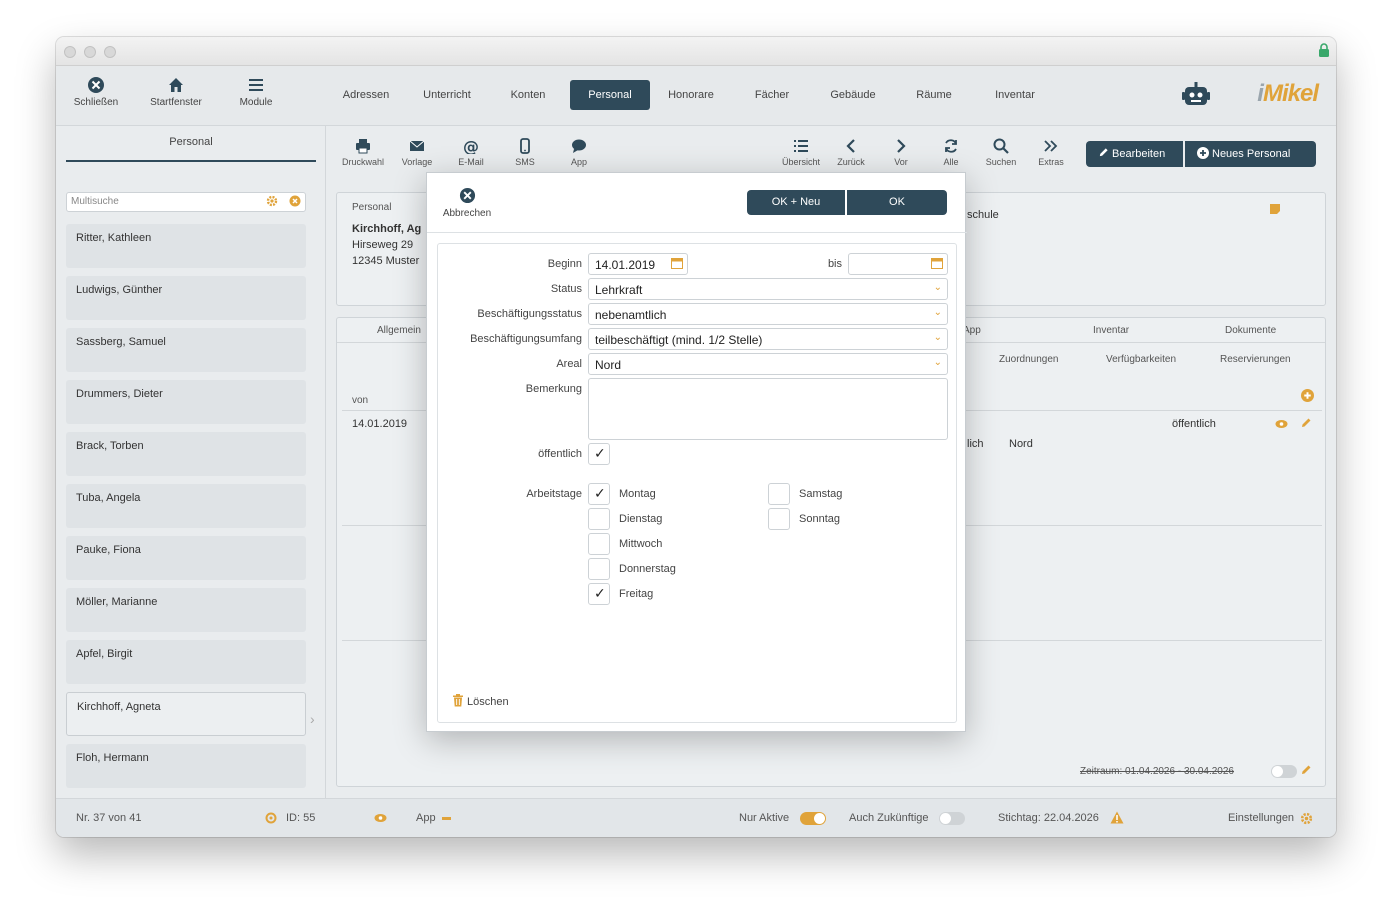 The height and width of the screenshot is (912, 1392). Describe the element at coordinates (96, 92) in the screenshot. I see `close-button: Schließen` at that location.